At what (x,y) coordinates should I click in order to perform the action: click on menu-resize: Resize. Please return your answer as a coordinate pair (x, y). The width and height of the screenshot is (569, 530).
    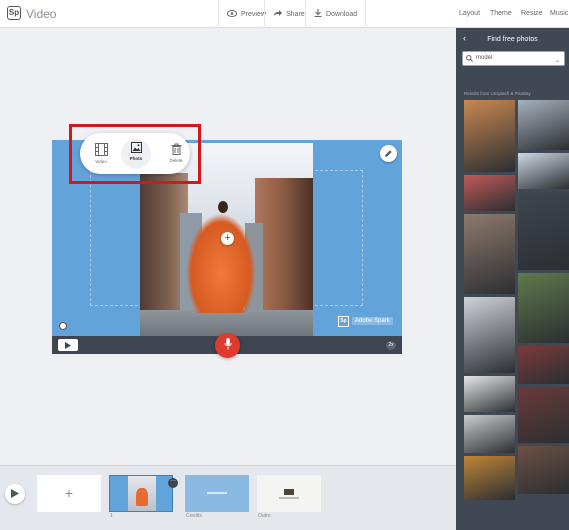
    Looking at the image, I should click on (531, 13).